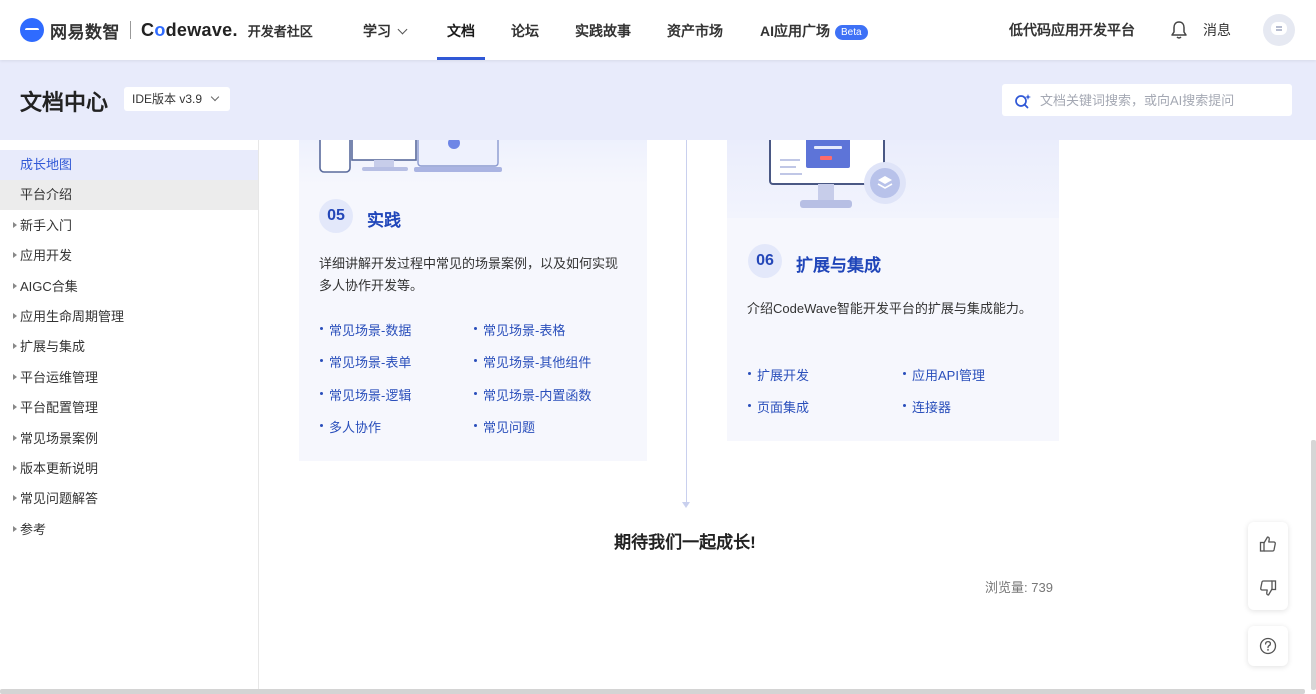 The image size is (1316, 694). Describe the element at coordinates (336, 216) in the screenshot. I see `card-number-badge: 05` at that location.